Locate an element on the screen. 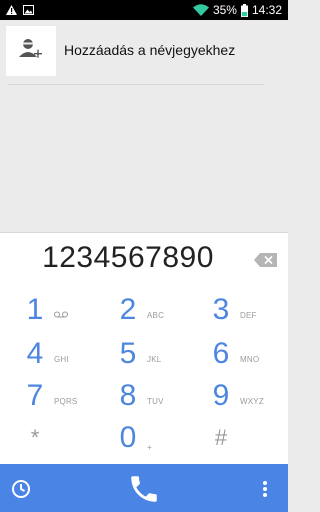  status-right: 35% 14:32 is located at coordinates (237, 10).